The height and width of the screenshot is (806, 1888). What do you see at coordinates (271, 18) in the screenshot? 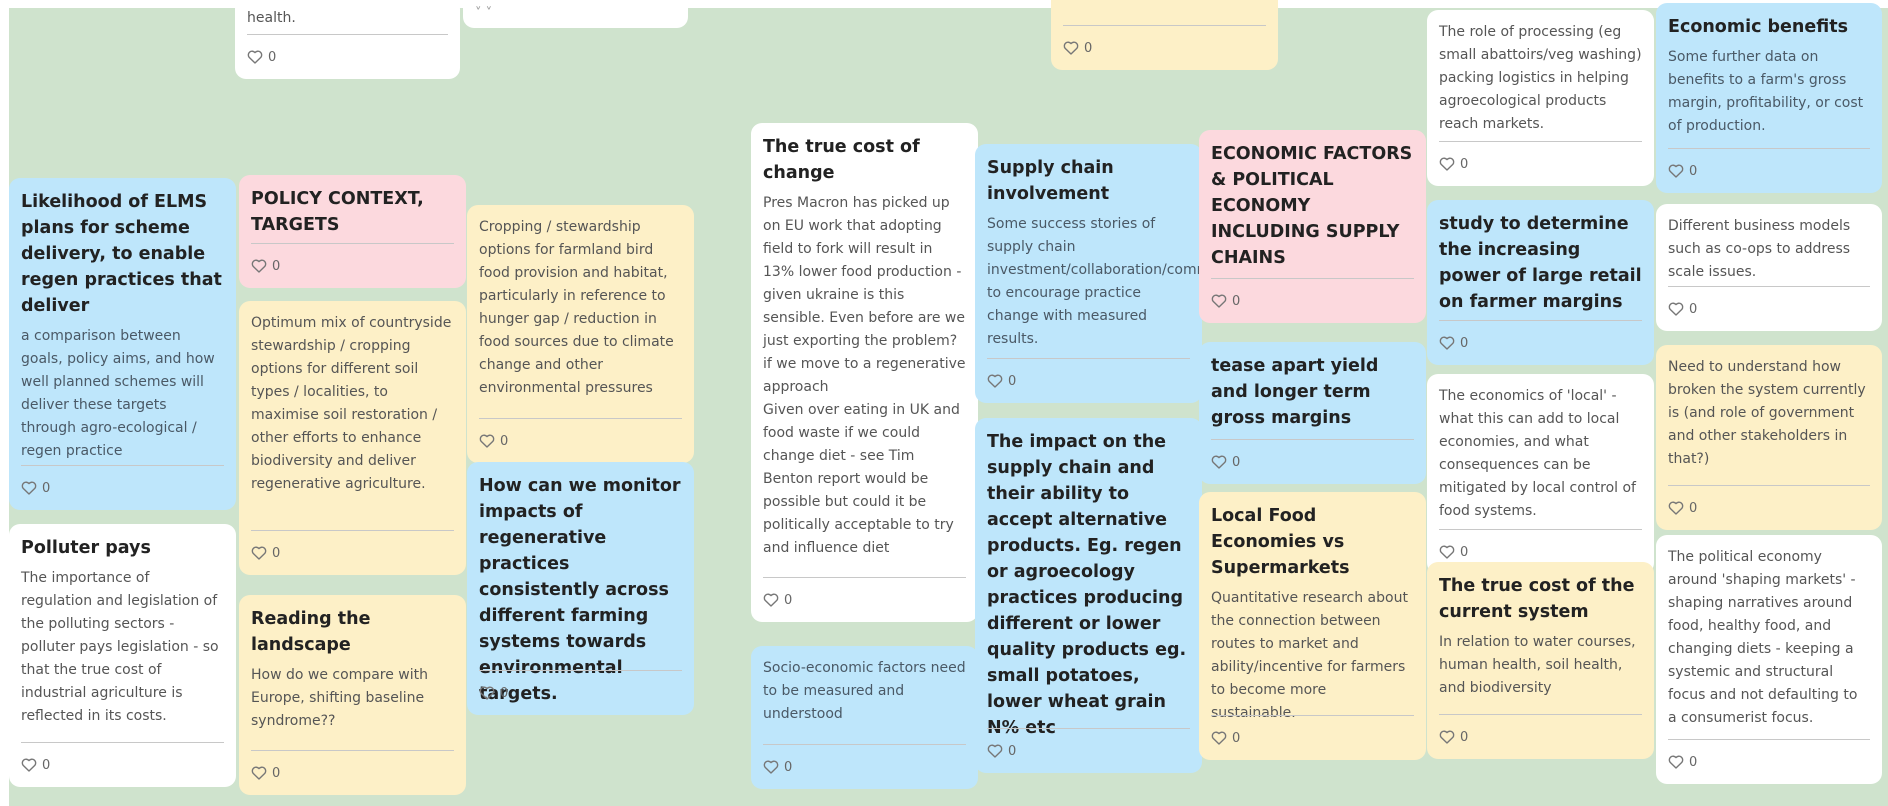
I see `card-body: health.` at bounding box center [271, 18].